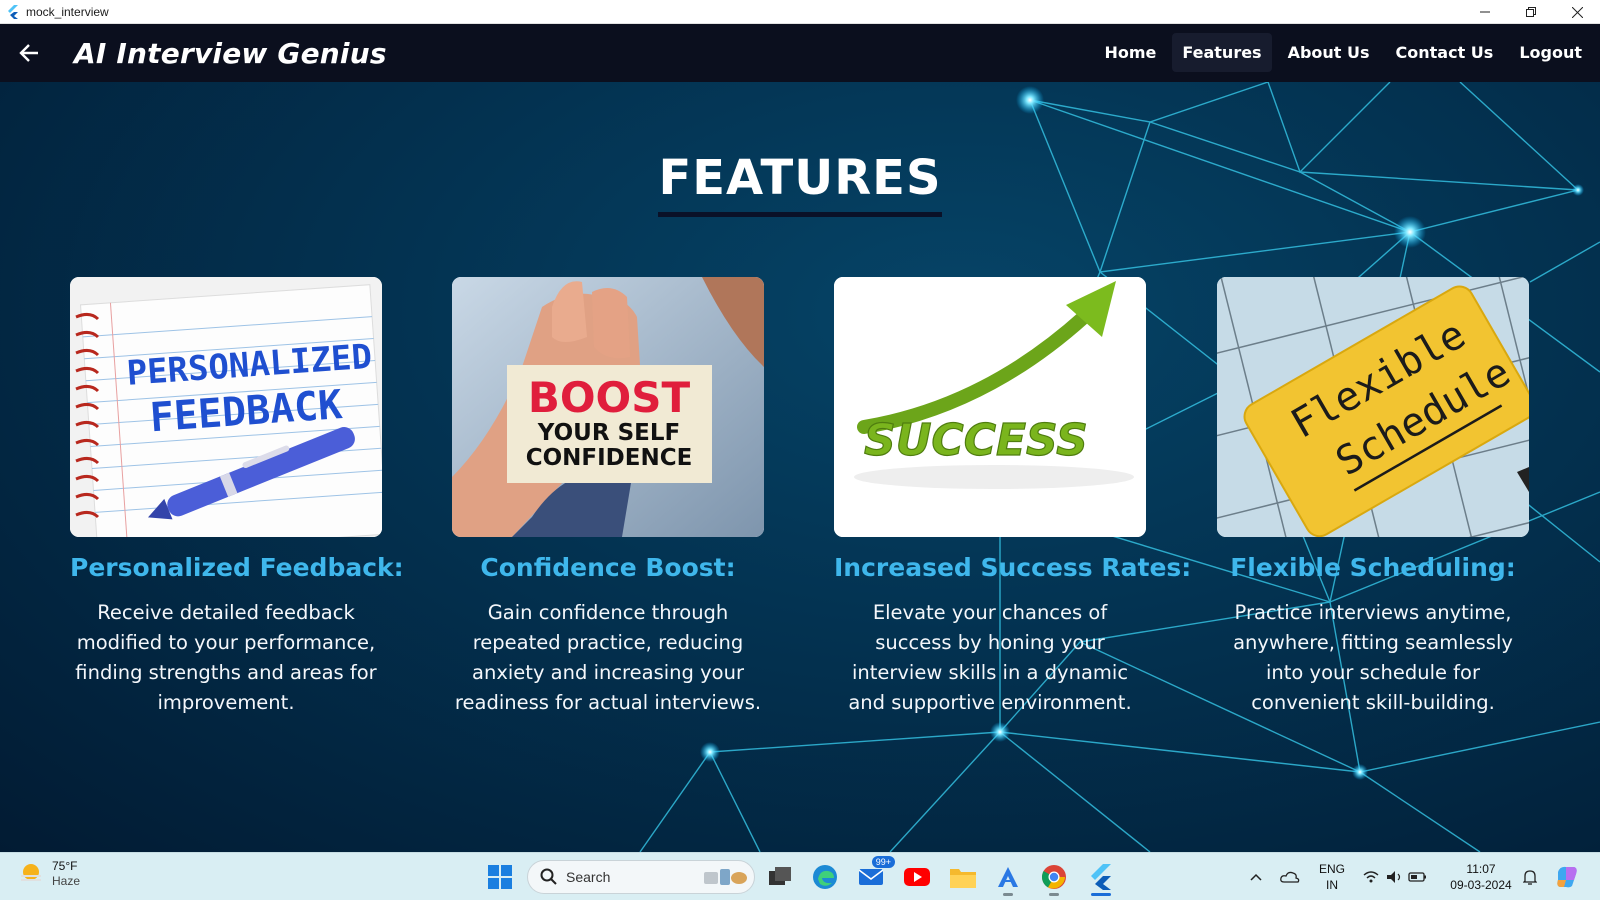 Image resolution: width=1600 pixels, height=900 pixels. Describe the element at coordinates (1013, 567) in the screenshot. I see `feature-title: Increased Success Rates:` at that location.